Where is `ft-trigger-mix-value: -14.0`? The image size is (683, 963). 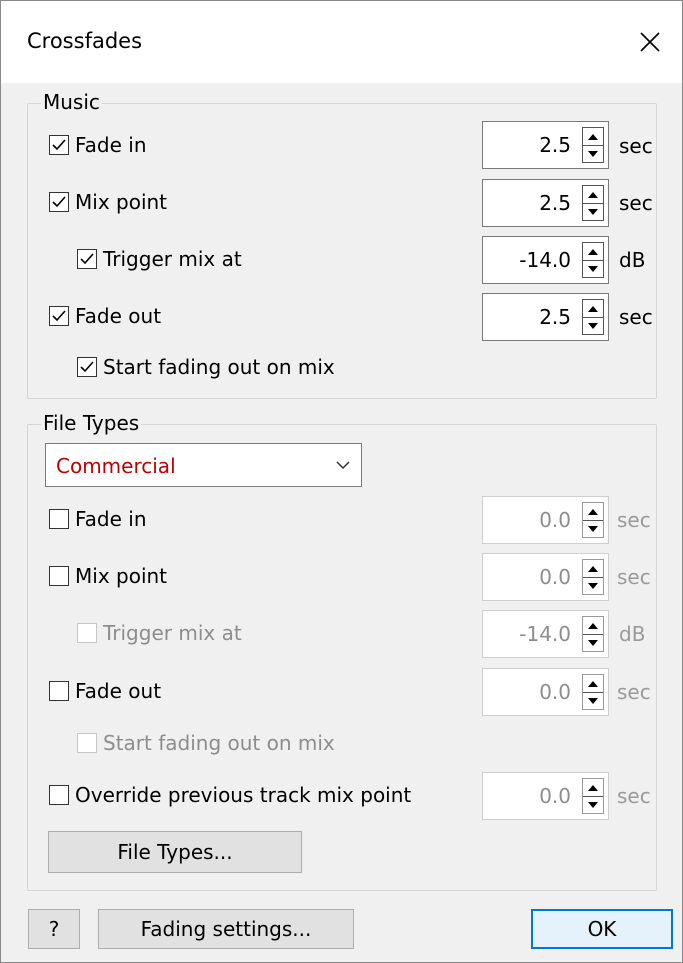
ft-trigger-mix-value: -14.0 is located at coordinates (545, 634).